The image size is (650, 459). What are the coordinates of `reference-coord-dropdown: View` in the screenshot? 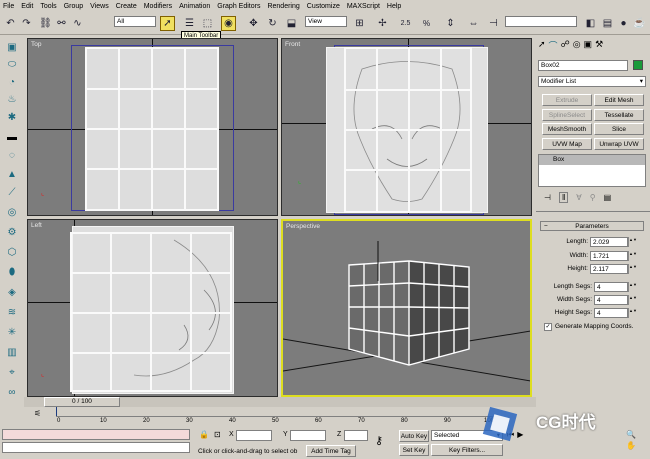 It's located at (326, 21).